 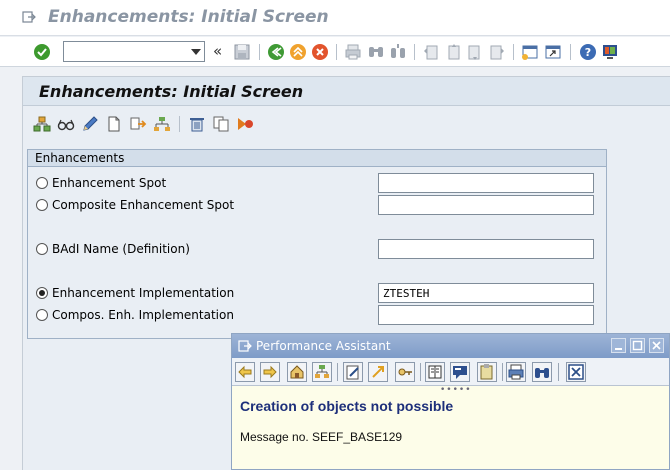 What do you see at coordinates (42, 205) in the screenshot?
I see `radio-composite-enhancement-spot` at bounding box center [42, 205].